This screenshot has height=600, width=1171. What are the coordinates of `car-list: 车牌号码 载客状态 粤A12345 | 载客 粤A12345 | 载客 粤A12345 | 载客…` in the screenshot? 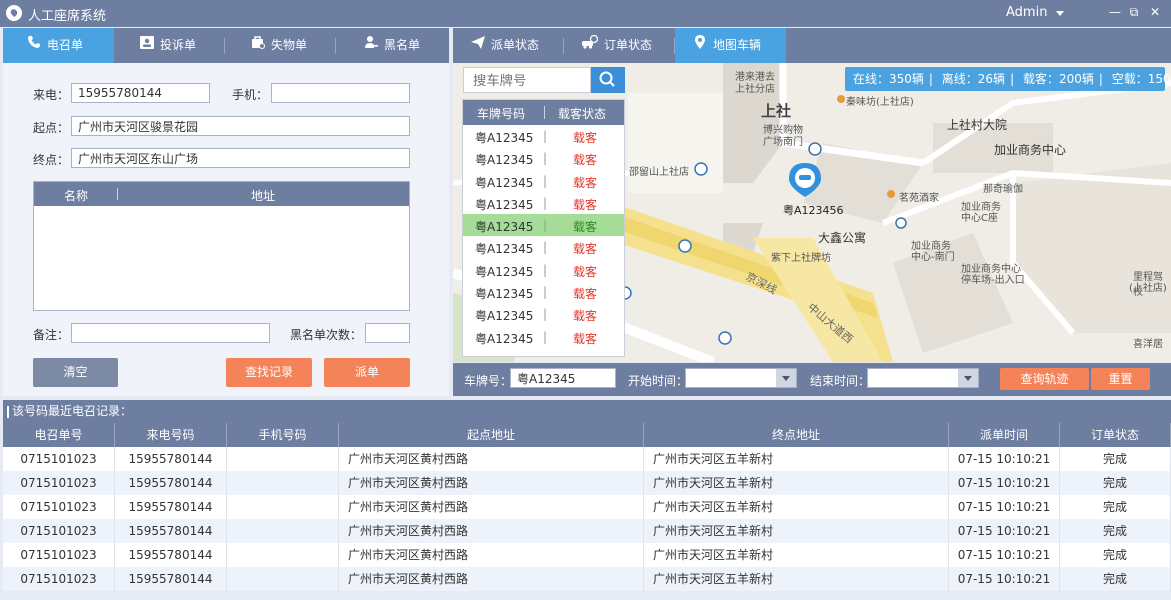 It's located at (543, 228).